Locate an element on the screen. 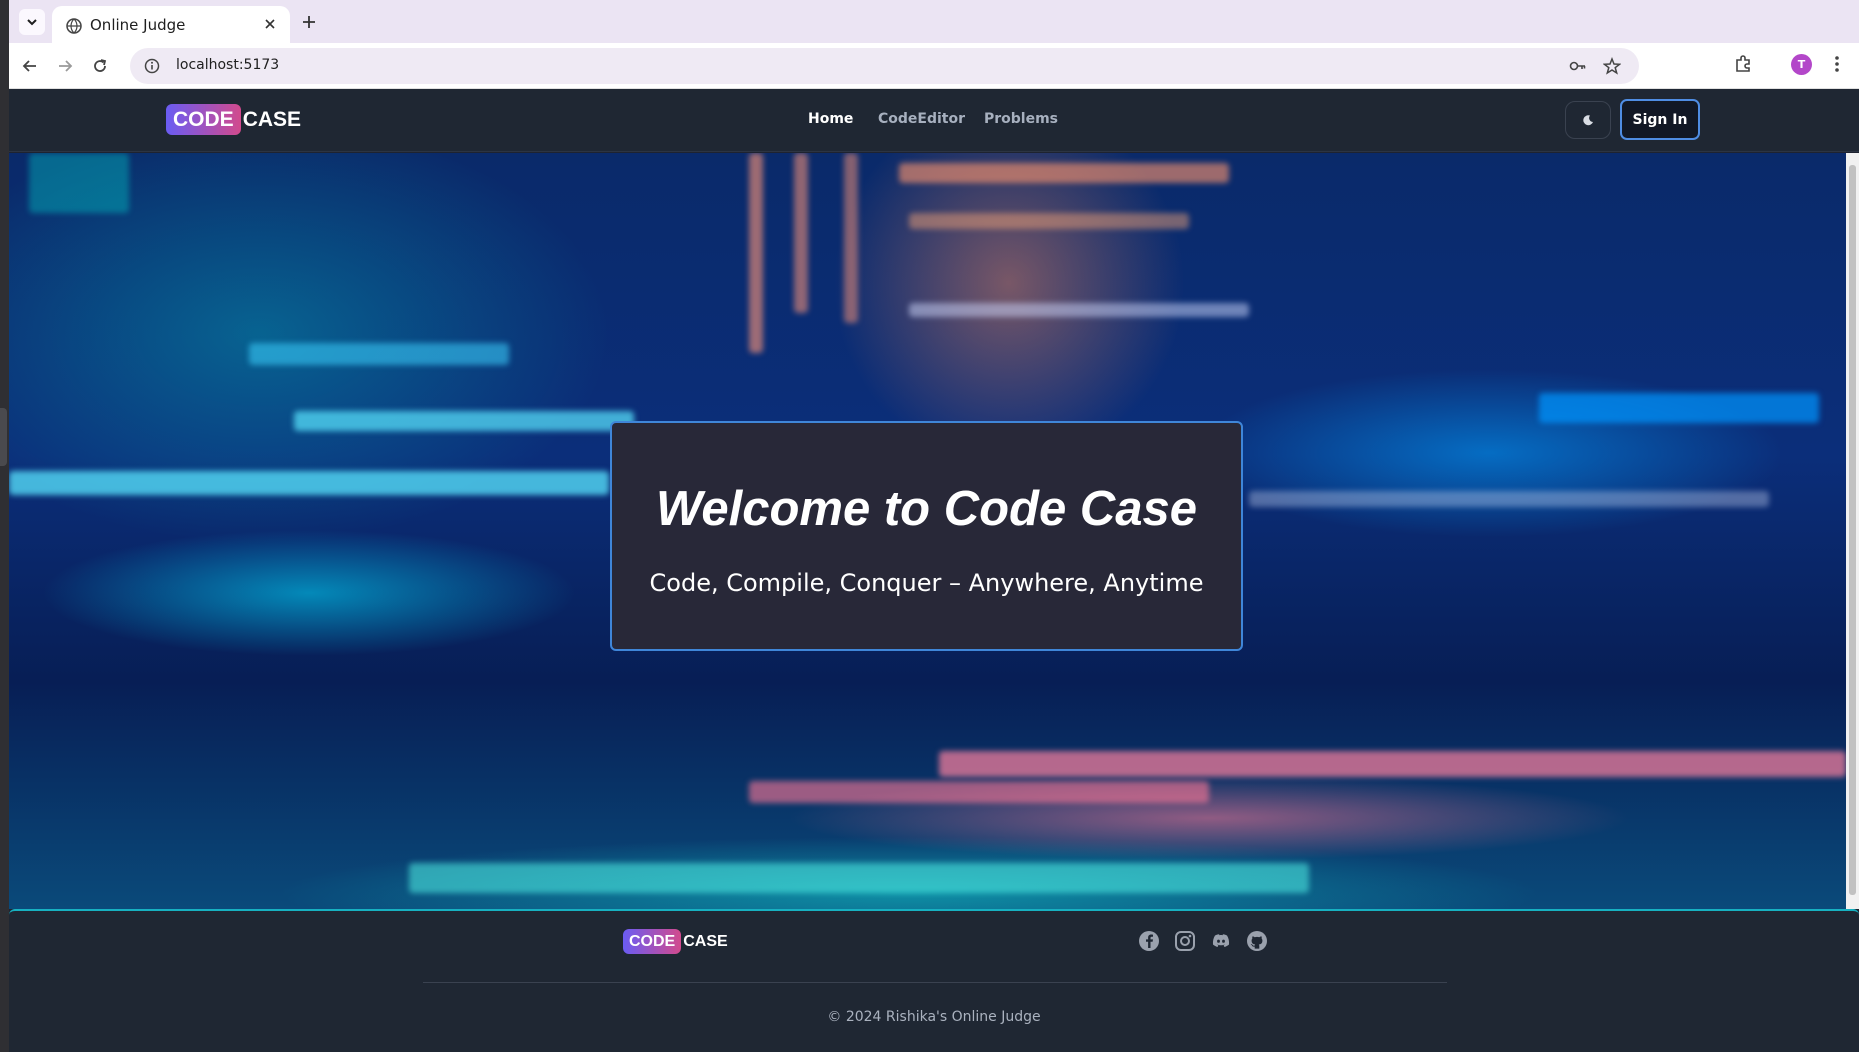  theme-toggle-button is located at coordinates (1588, 120).